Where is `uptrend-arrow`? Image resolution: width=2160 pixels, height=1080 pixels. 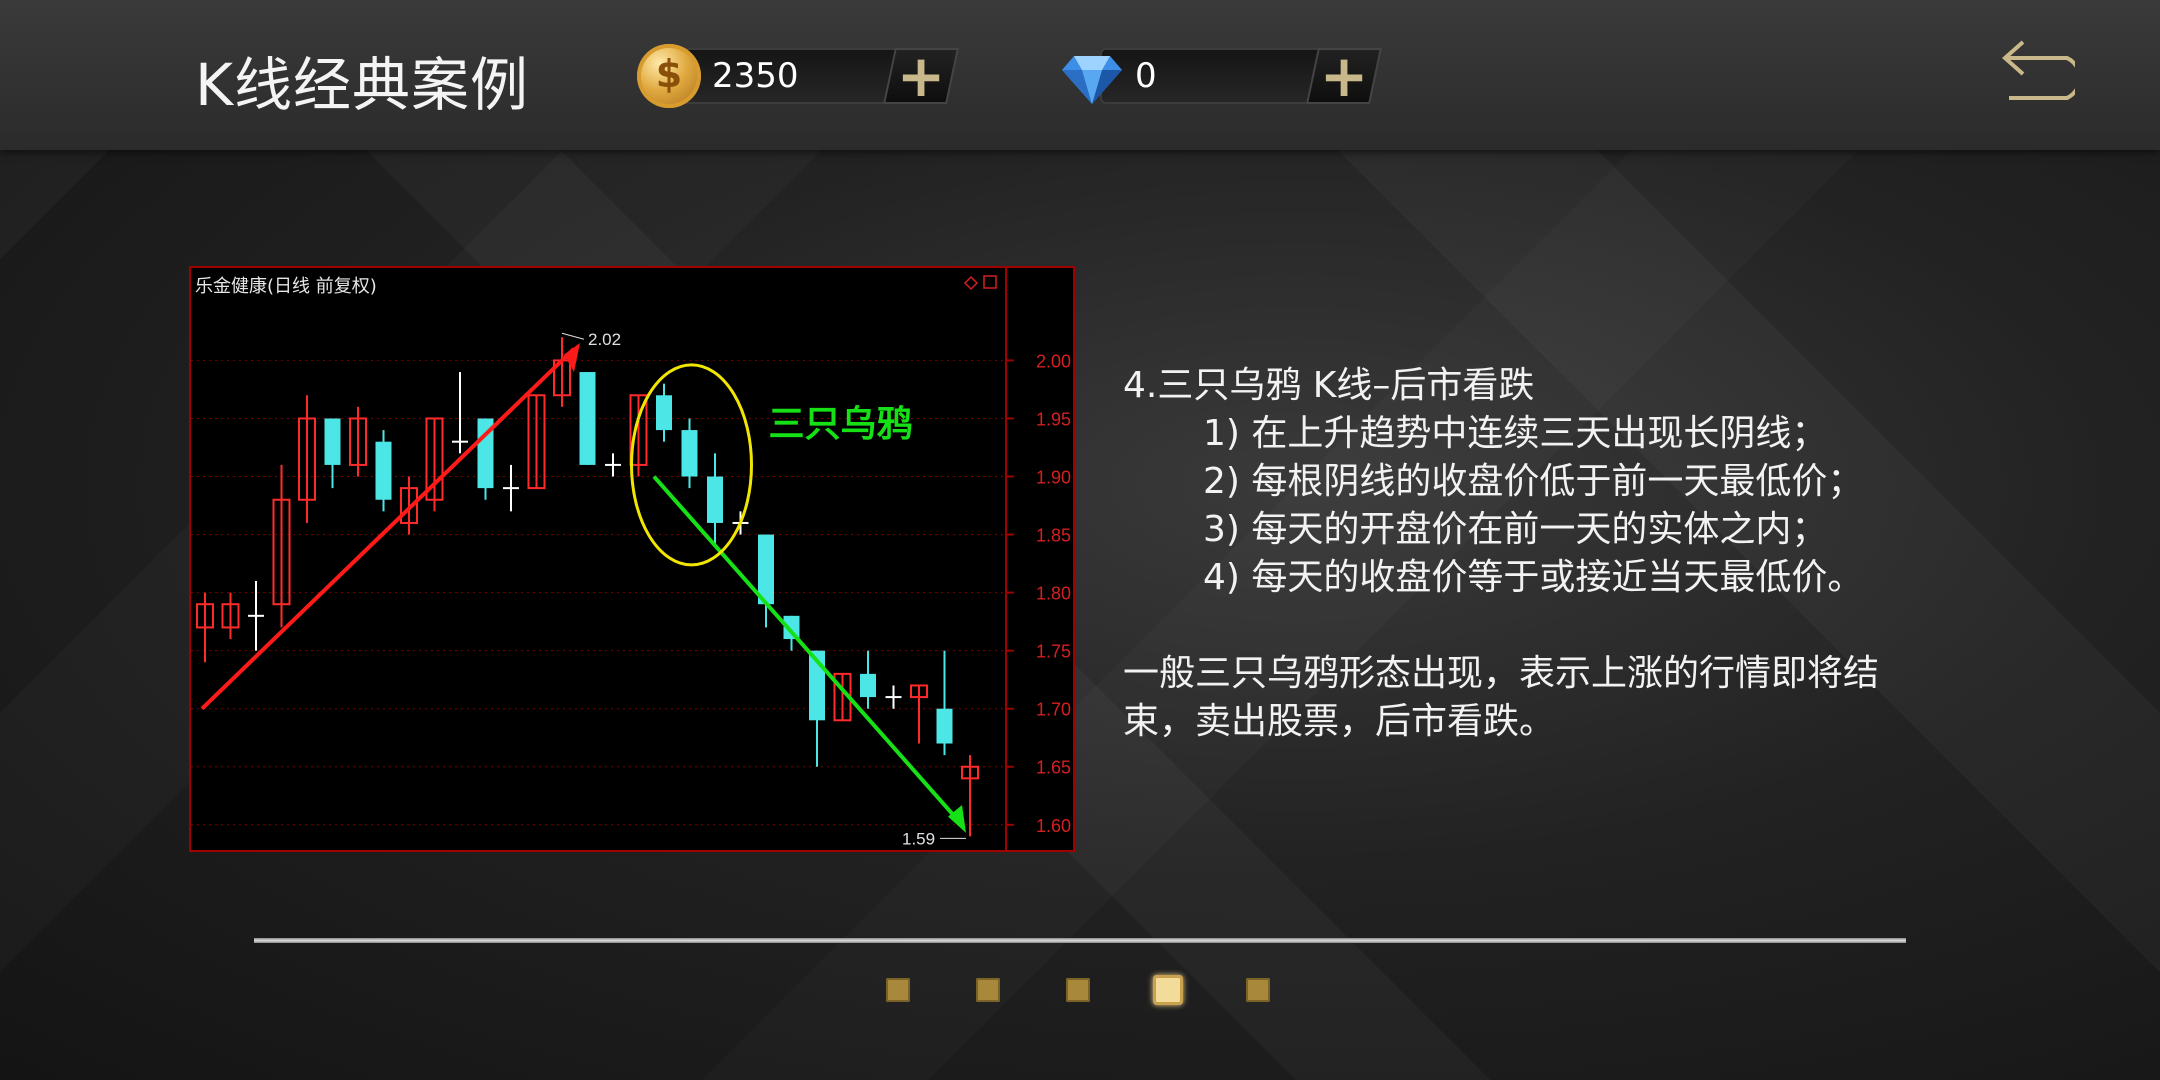 uptrend-arrow is located at coordinates (388, 529).